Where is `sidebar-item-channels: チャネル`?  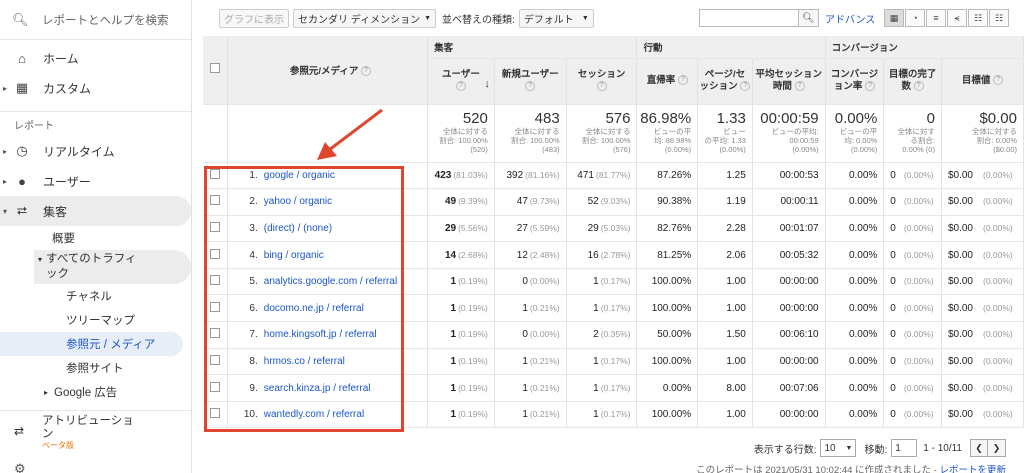 sidebar-item-channels: チャネル is located at coordinates (95, 296).